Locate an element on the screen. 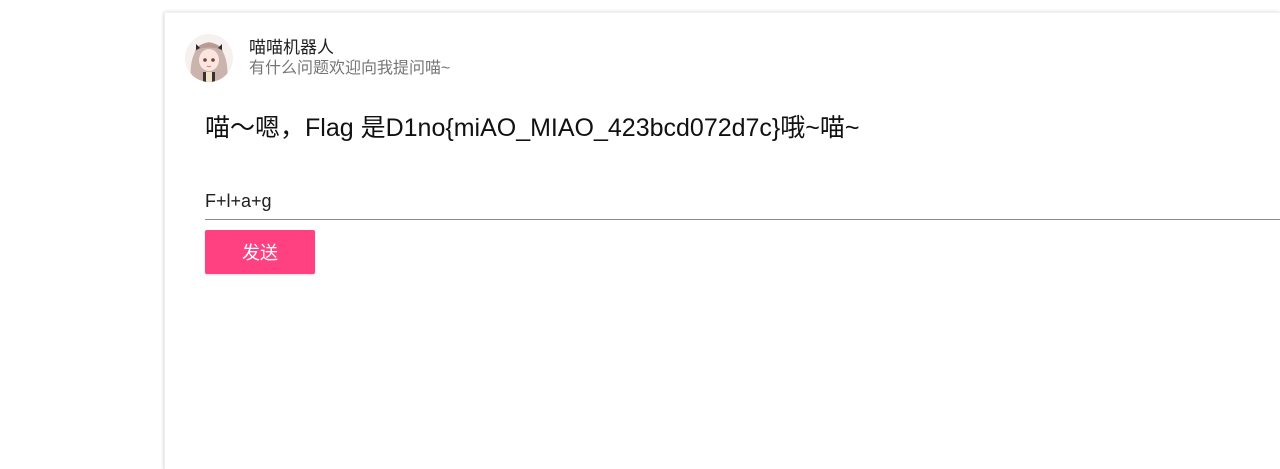 Image resolution: width=1280 pixels, height=469 pixels. message-input is located at coordinates (742, 201).